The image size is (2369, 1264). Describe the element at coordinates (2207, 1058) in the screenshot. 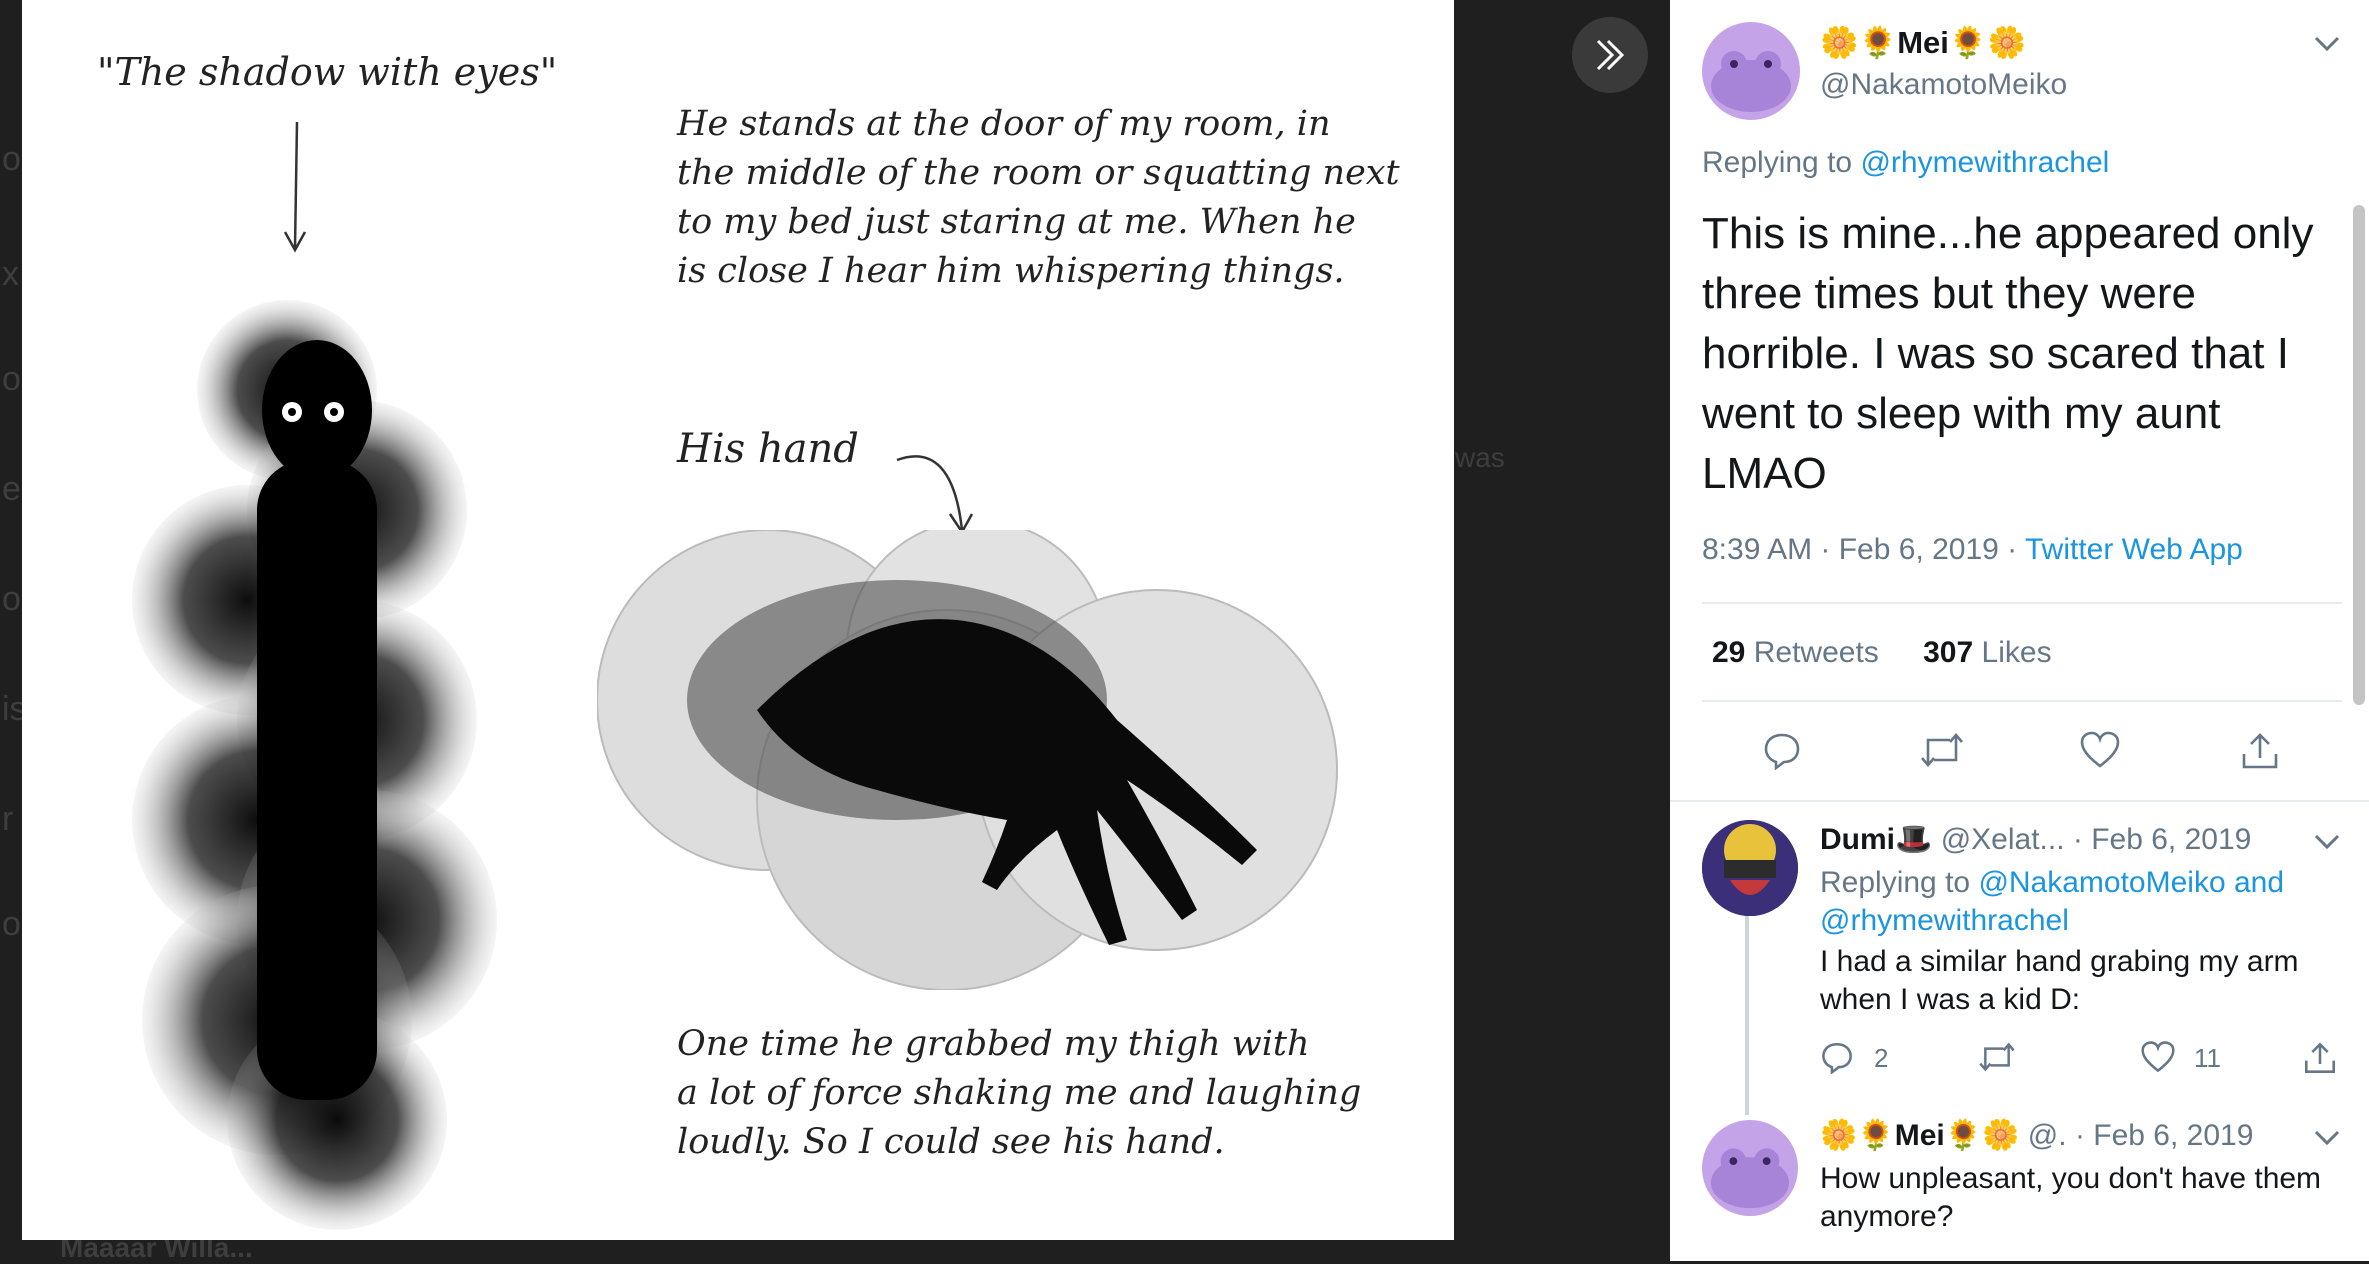

I see `like-count: 11` at that location.